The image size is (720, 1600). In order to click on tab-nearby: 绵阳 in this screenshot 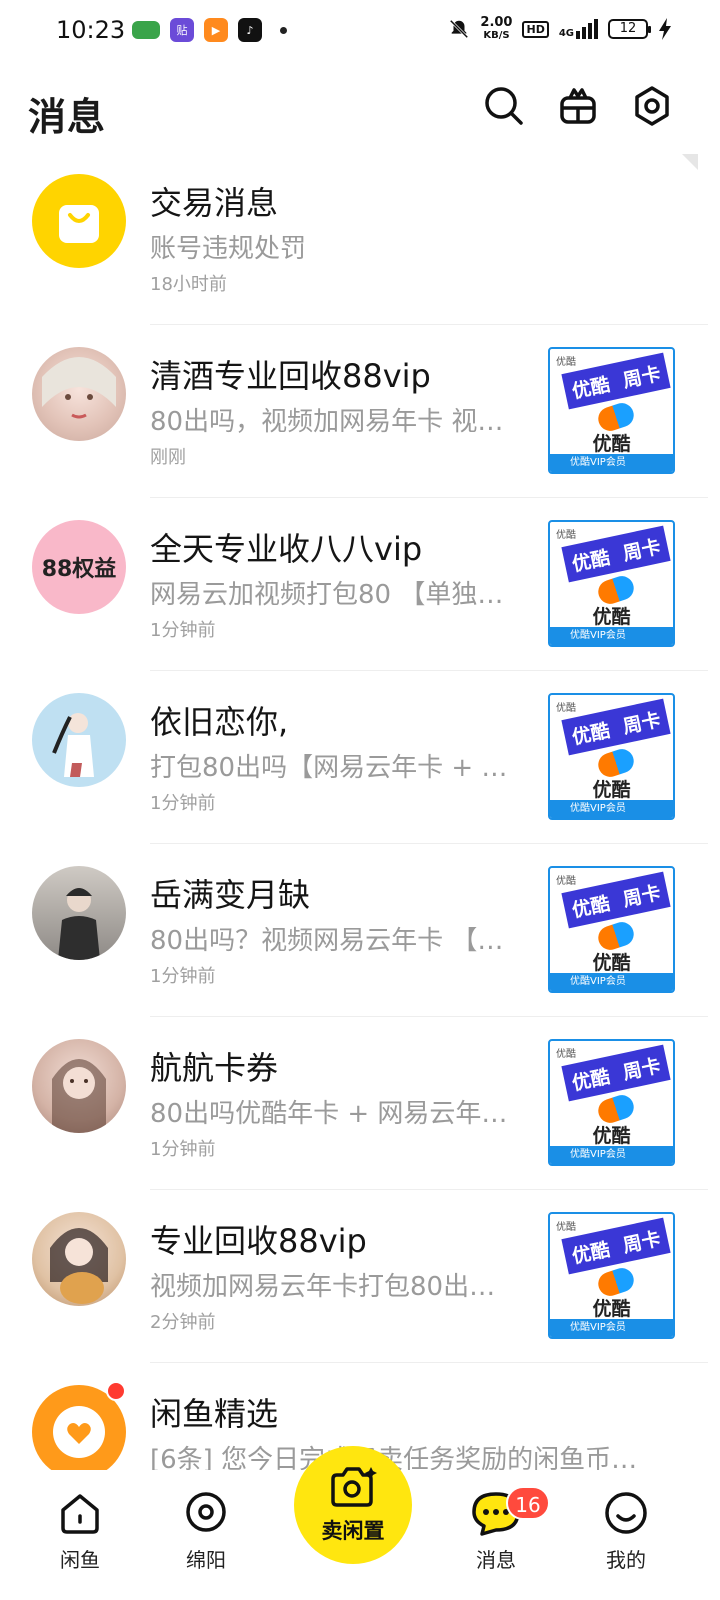, I will do `click(206, 1531)`.